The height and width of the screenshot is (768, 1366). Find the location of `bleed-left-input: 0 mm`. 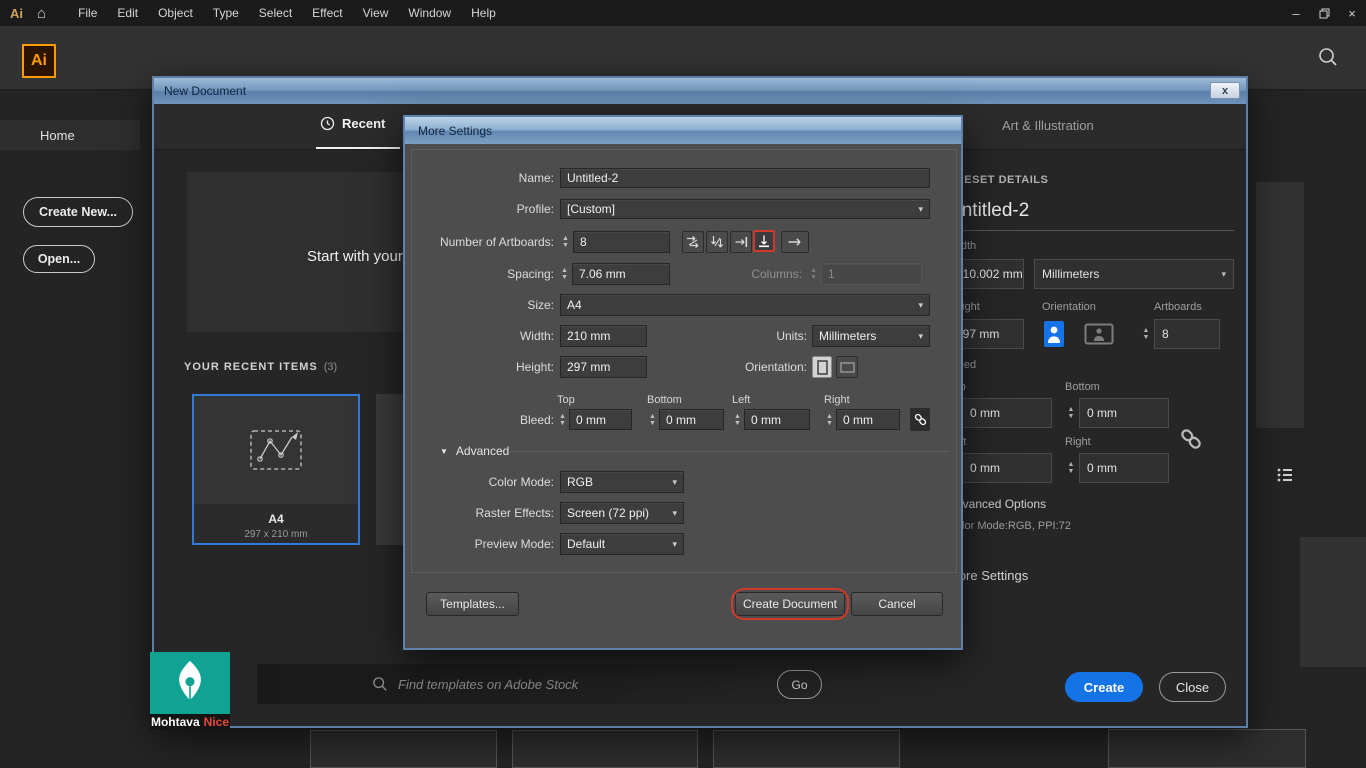

bleed-left-input: 0 mm is located at coordinates (777, 419).